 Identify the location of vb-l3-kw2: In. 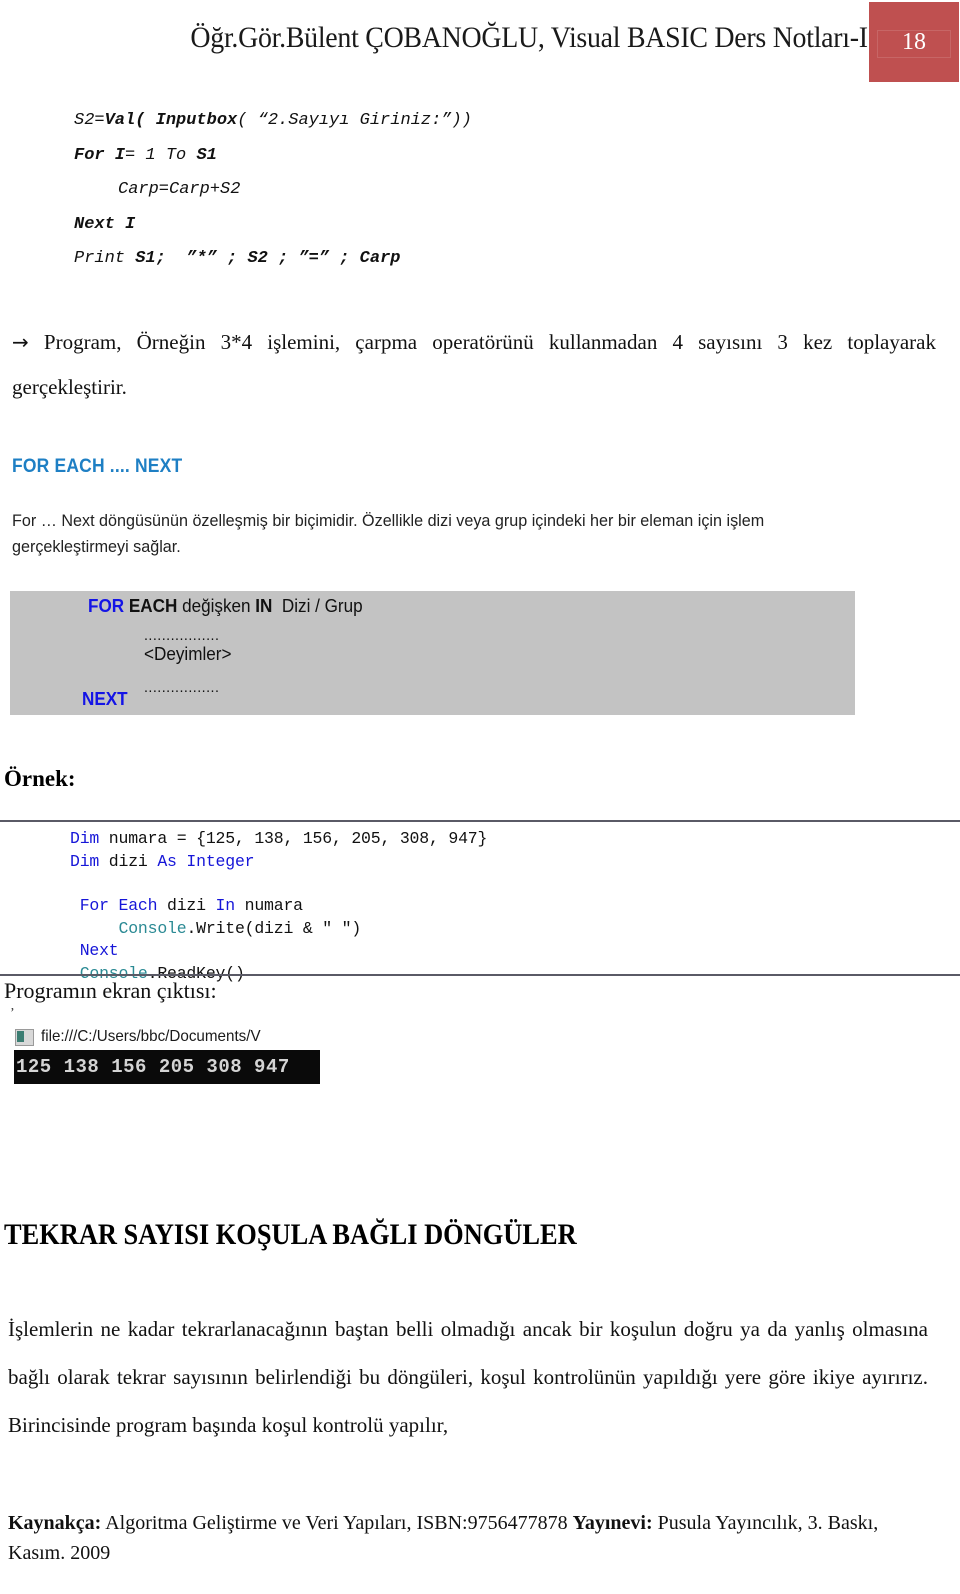
(225, 905).